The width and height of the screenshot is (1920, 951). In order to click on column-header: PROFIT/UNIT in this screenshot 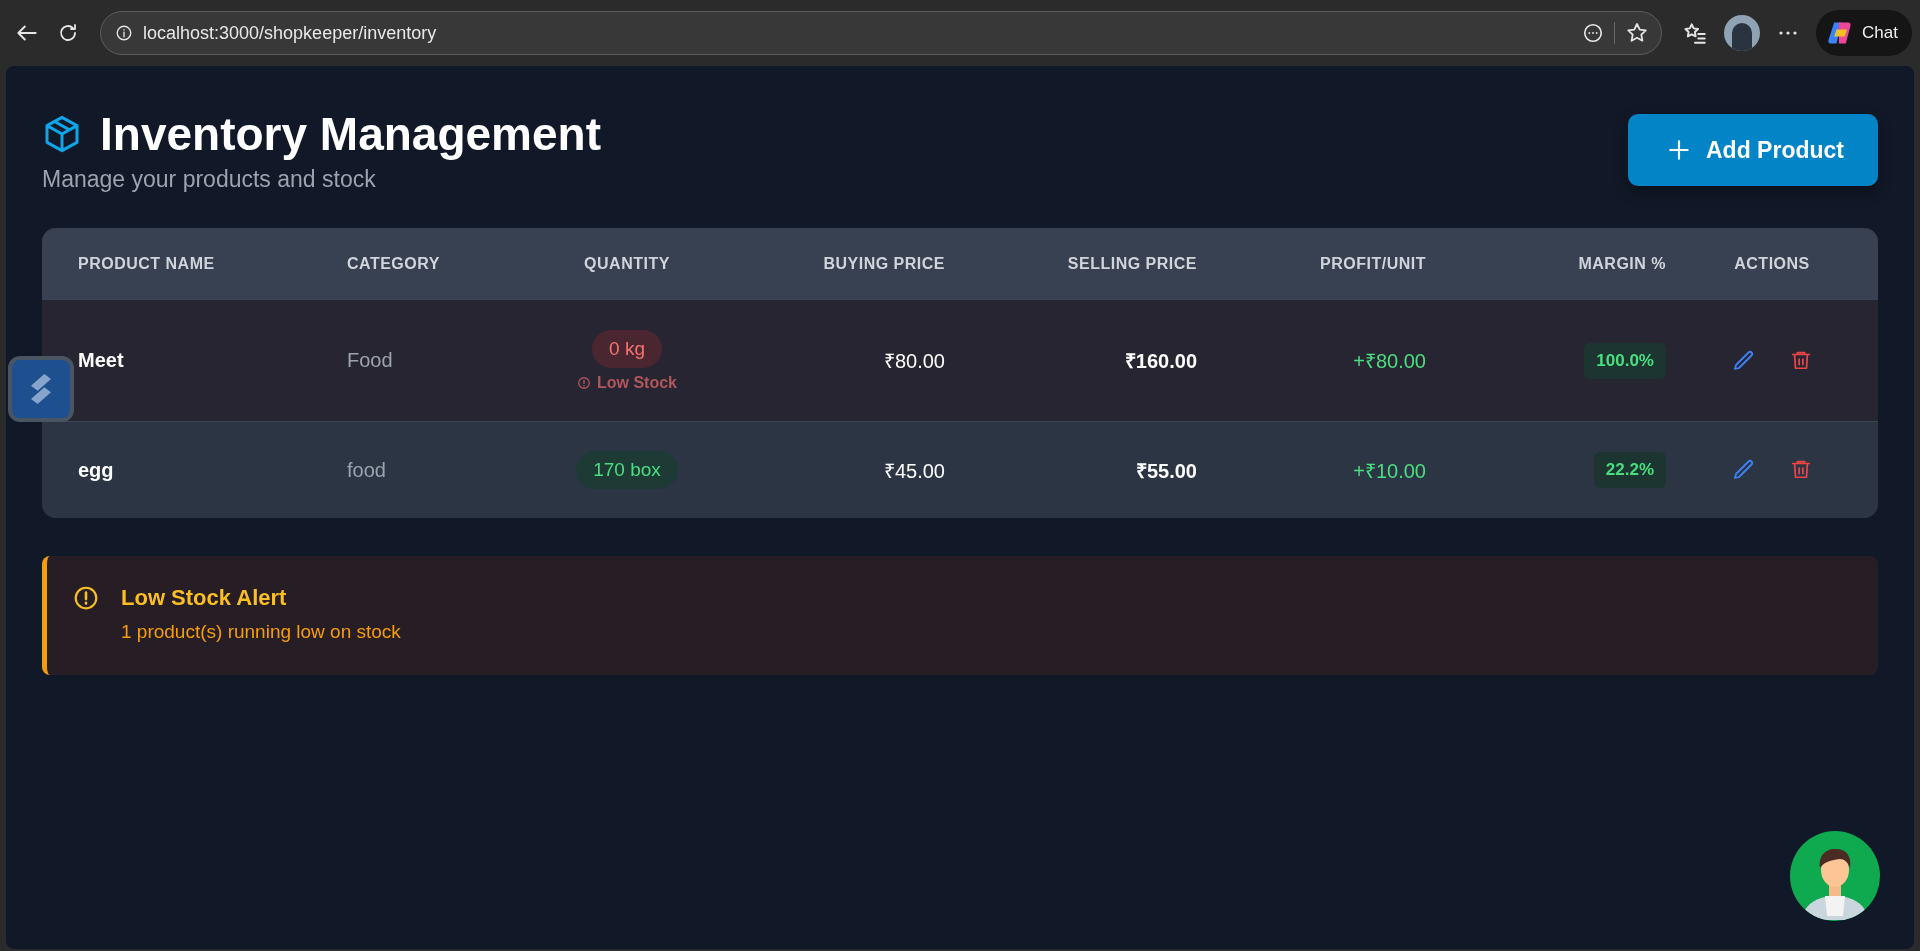, I will do `click(1373, 263)`.